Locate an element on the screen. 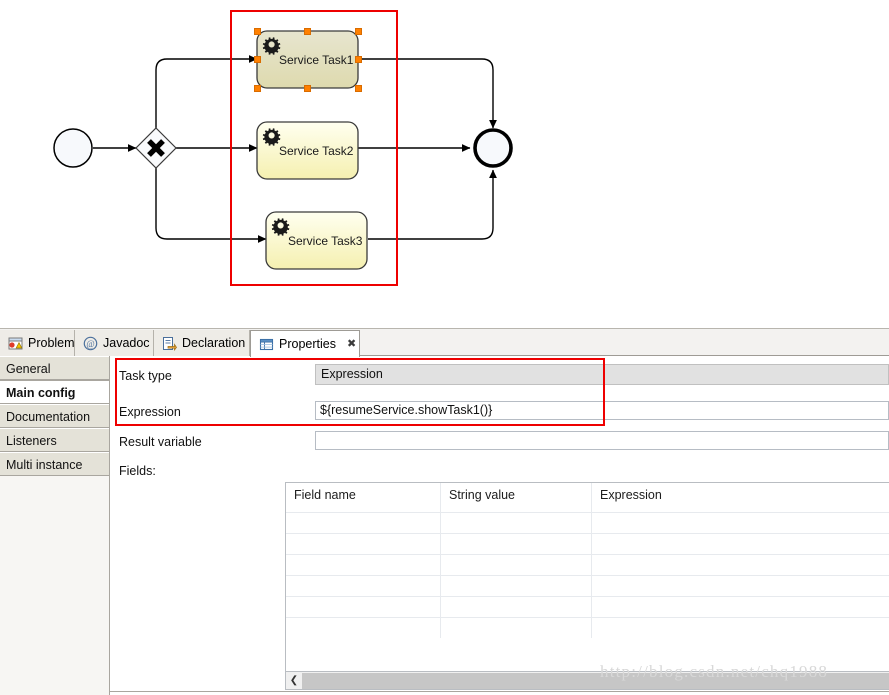  tab-problems-label: Problems is located at coordinates (54, 343).